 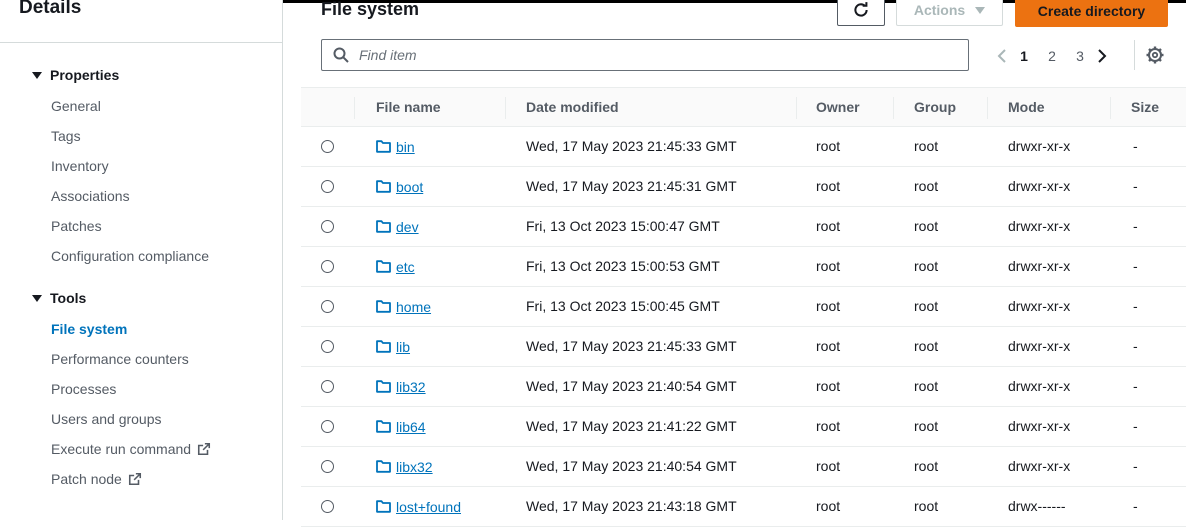 What do you see at coordinates (631, 146) in the screenshot?
I see `date-modified-cell: Wed, 17 May 2023 21:45:33 GMT` at bounding box center [631, 146].